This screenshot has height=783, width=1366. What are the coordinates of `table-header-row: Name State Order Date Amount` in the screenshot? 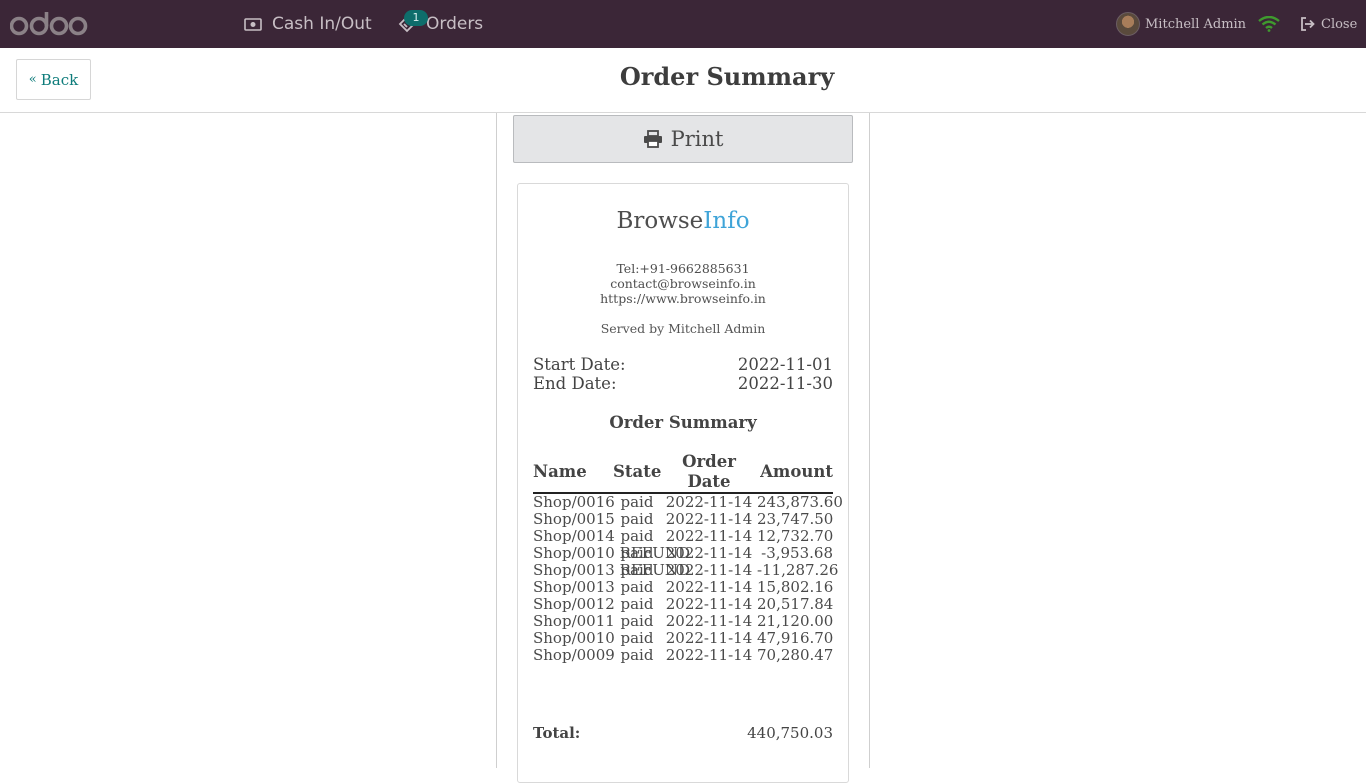 It's located at (683, 473).